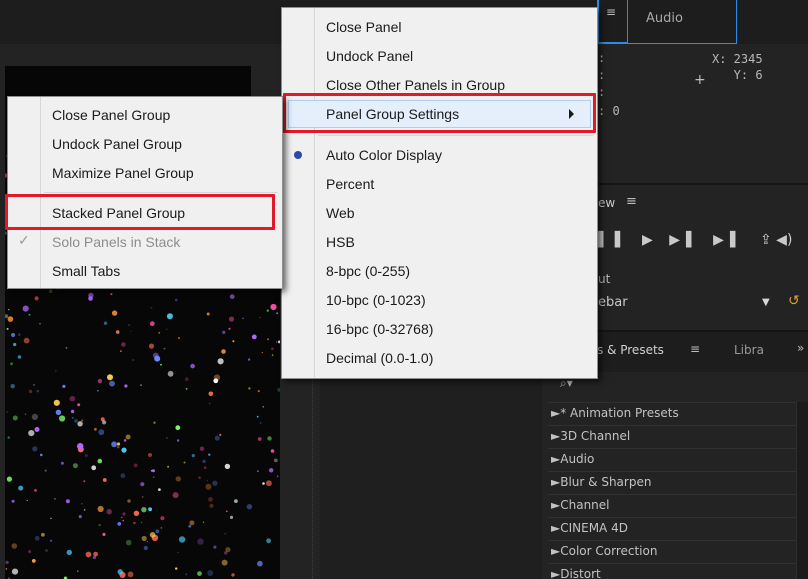  Describe the element at coordinates (607, 203) in the screenshot. I see `preview-panel-title: ew` at that location.